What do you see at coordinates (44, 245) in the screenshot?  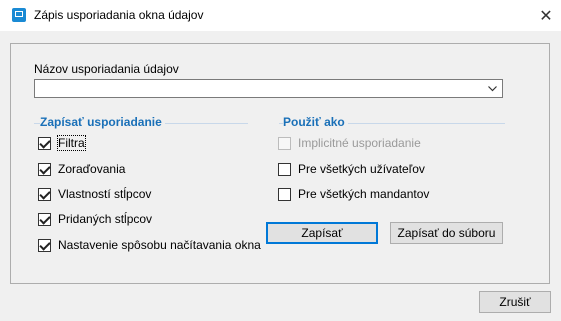 I see `loading-mode-checkbox` at bounding box center [44, 245].